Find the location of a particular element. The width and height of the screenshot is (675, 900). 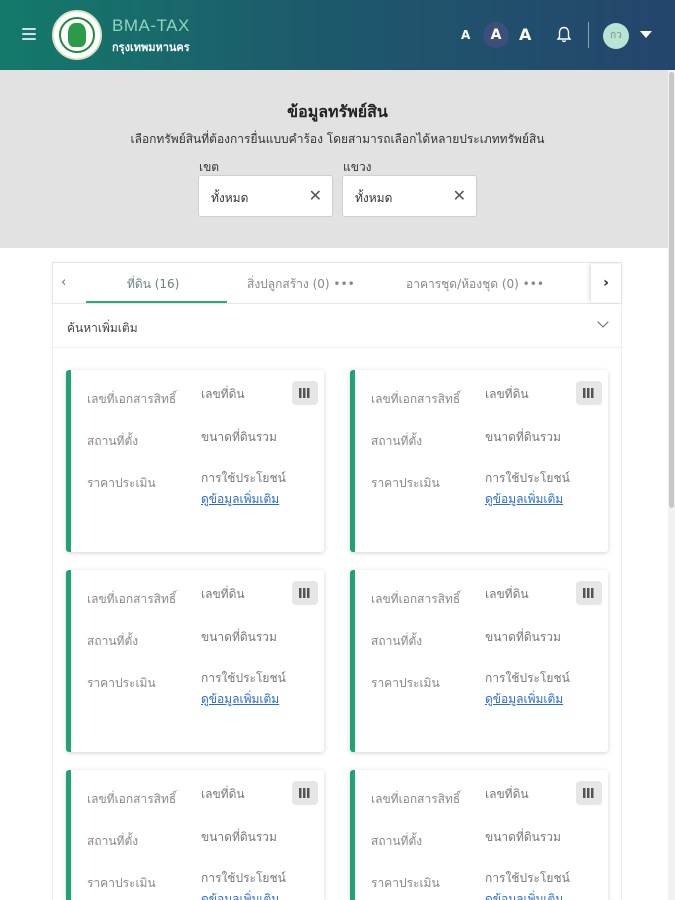

more-search-label: ค้นหาเพิ่มเติม is located at coordinates (102, 328).